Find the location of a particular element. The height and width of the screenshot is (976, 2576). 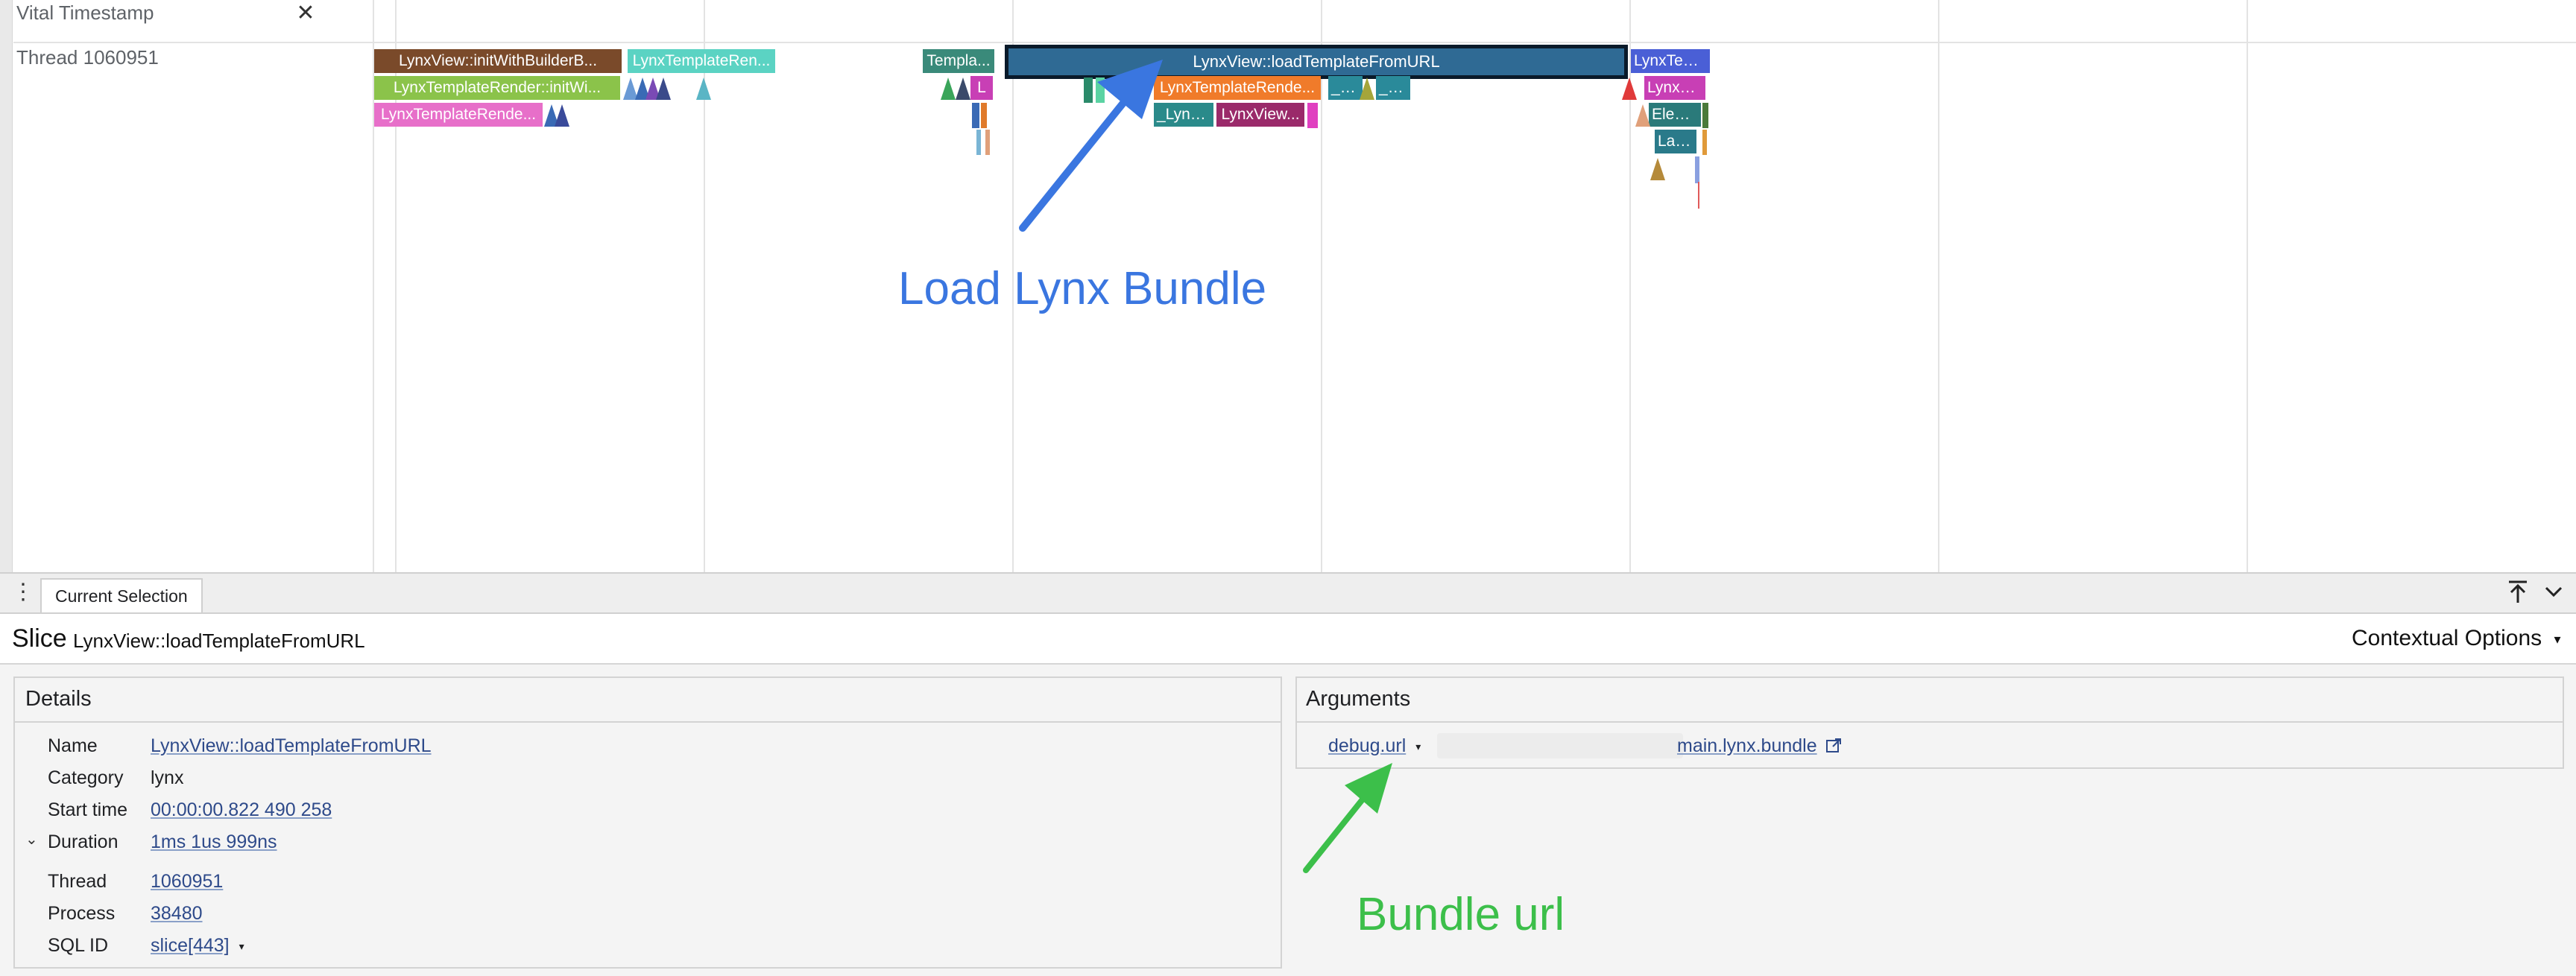

detail-value-thread-link: 1060951 is located at coordinates (187, 882).